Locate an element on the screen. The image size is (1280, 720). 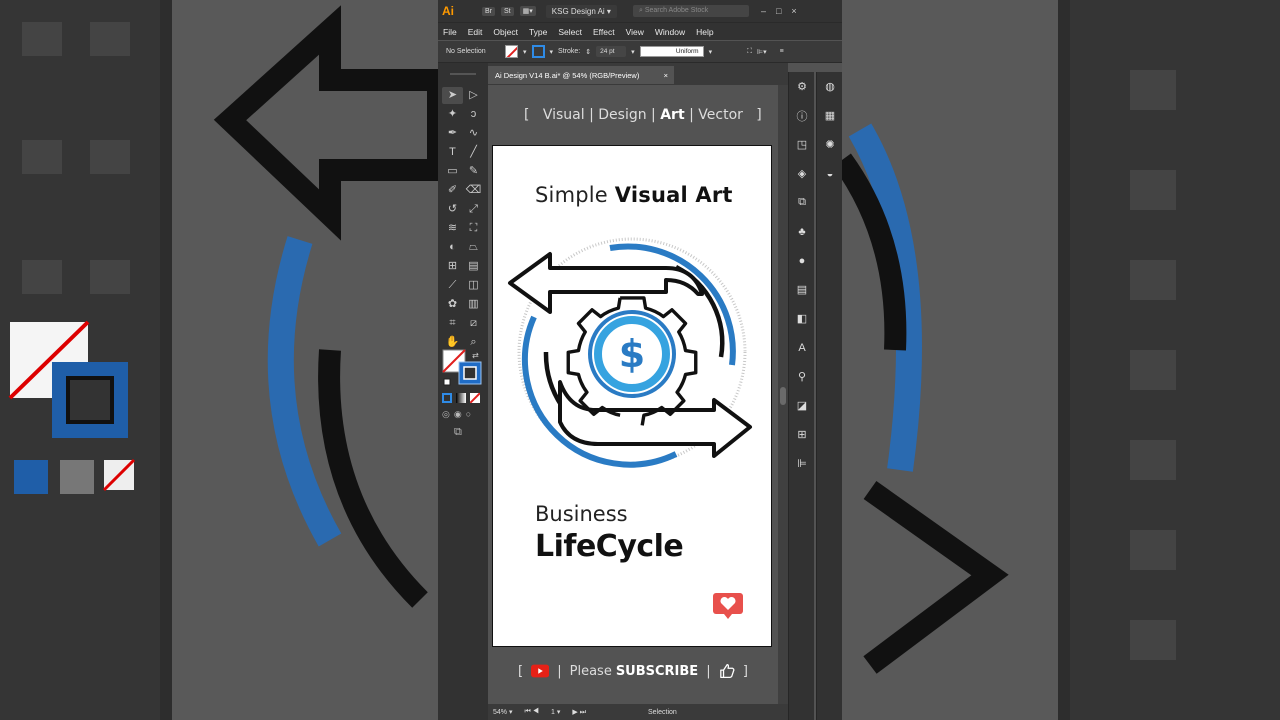
selection-status: No Selection is located at coordinates (466, 51).